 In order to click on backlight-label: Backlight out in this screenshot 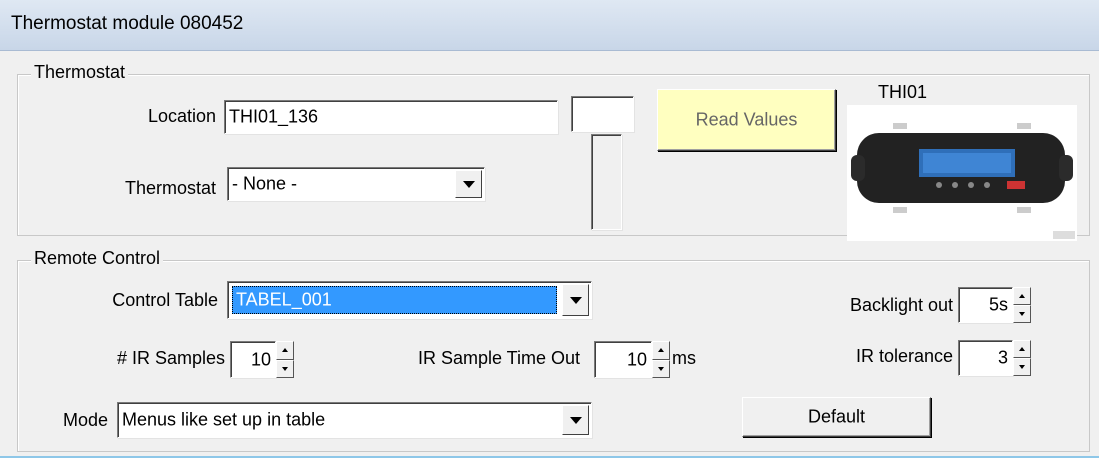, I will do `click(901, 305)`.